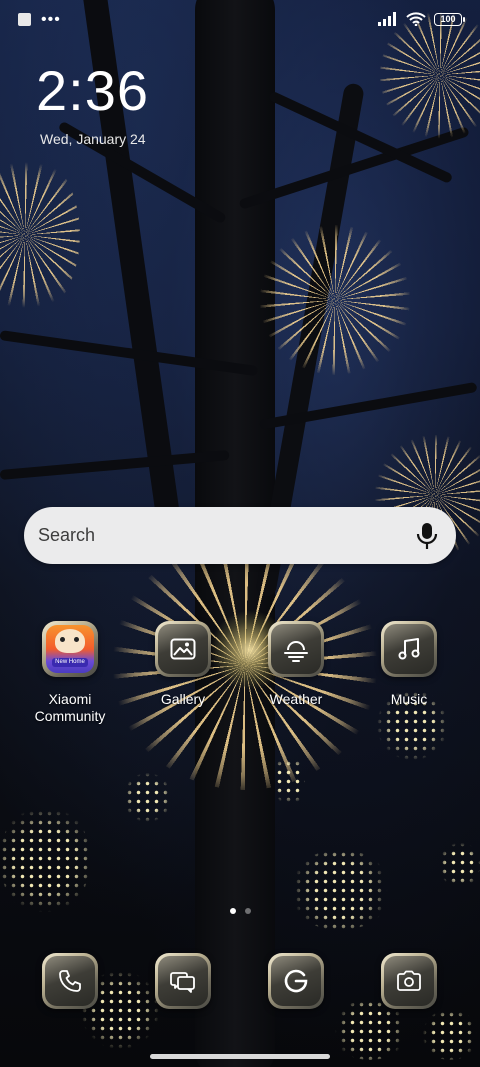 This screenshot has height=1067, width=480. I want to click on music-icon-box, so click(409, 649).